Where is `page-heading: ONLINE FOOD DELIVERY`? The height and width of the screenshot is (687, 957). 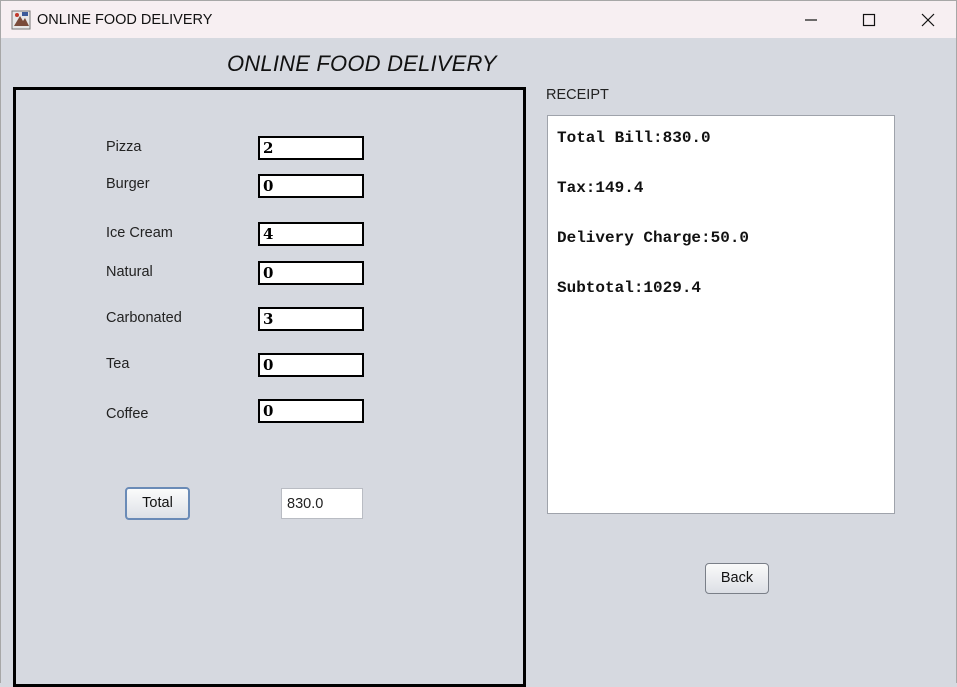 page-heading: ONLINE FOOD DELIVERY is located at coordinates (362, 63).